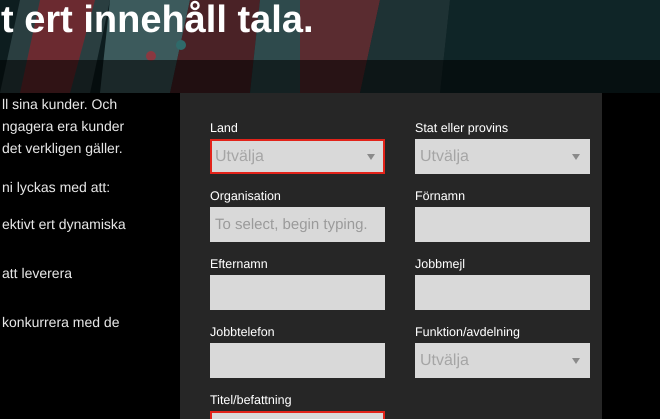 The width and height of the screenshot is (660, 419). What do you see at coordinates (461, 128) in the screenshot?
I see `field-label: Stat eller provins` at bounding box center [461, 128].